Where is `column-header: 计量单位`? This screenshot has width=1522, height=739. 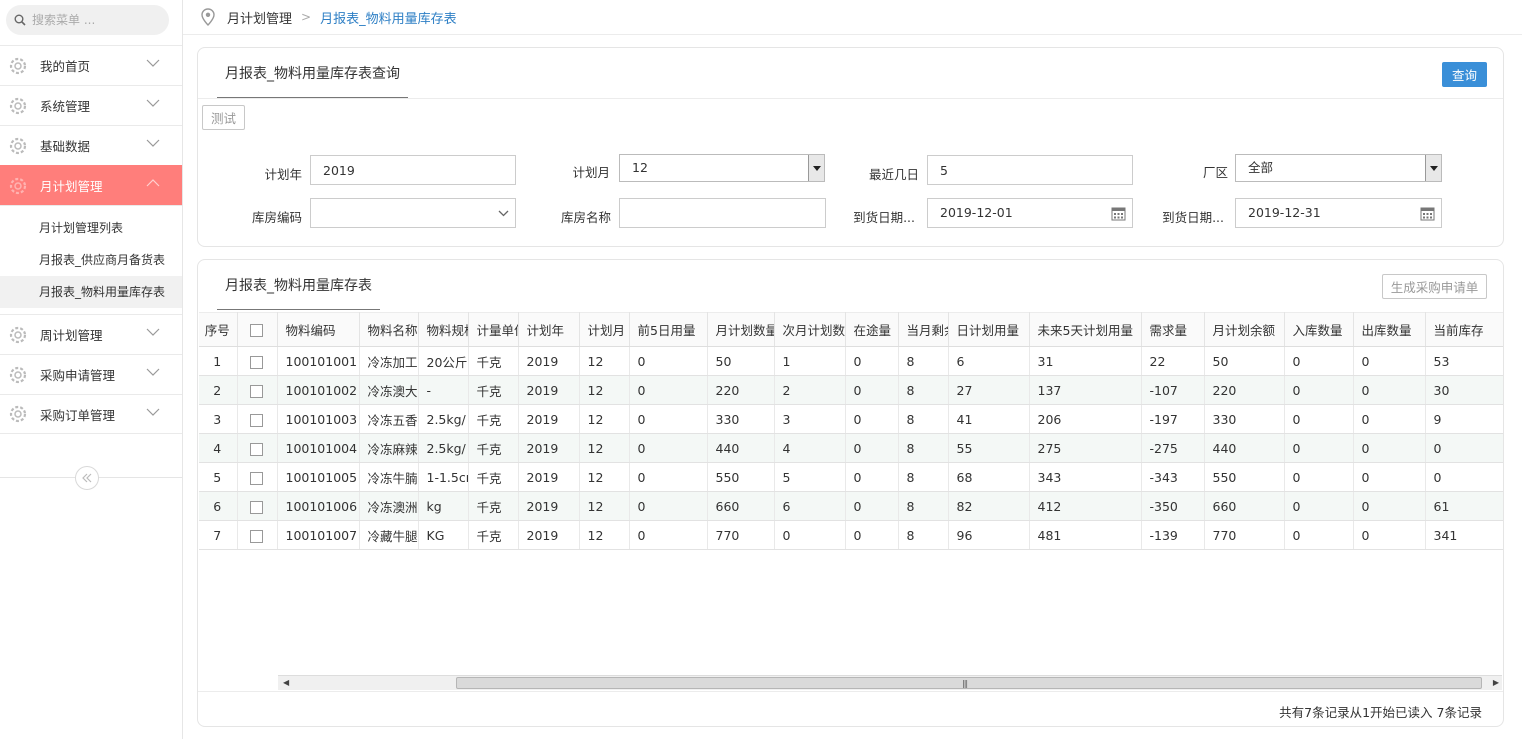
column-header: 计量单位 is located at coordinates (493, 329).